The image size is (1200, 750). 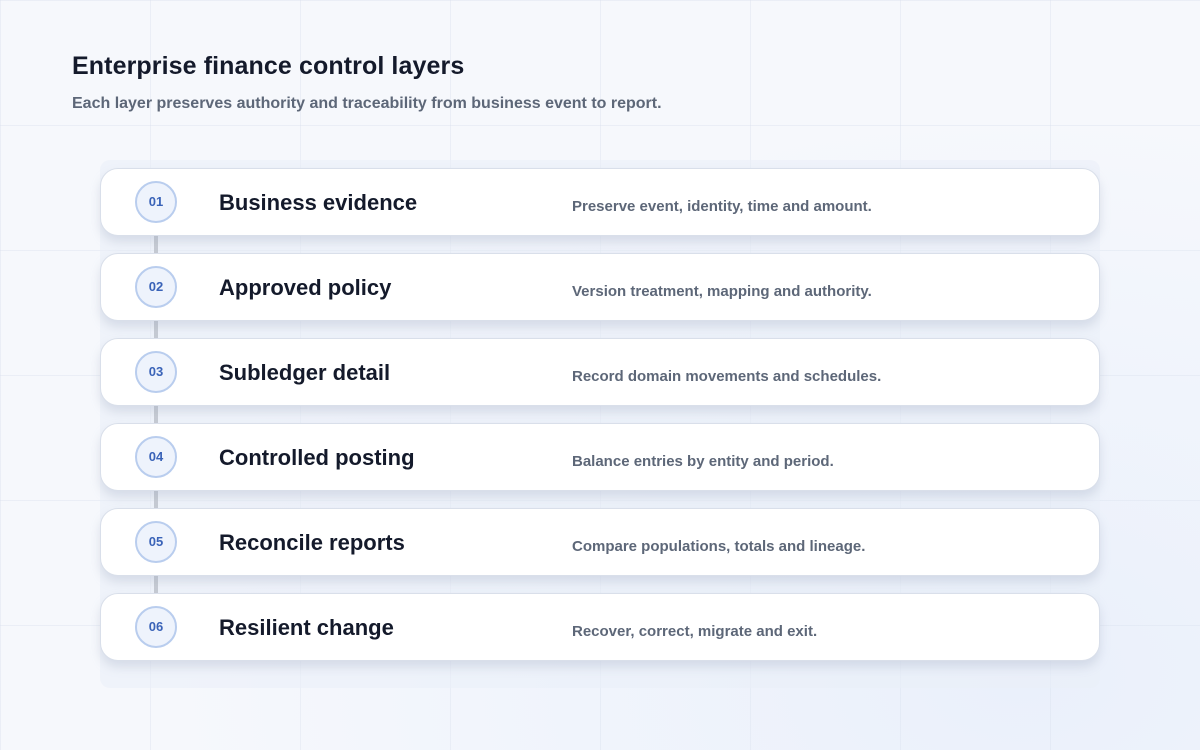 I want to click on layer-description: Recover, correct, migrate and exit., so click(x=695, y=631).